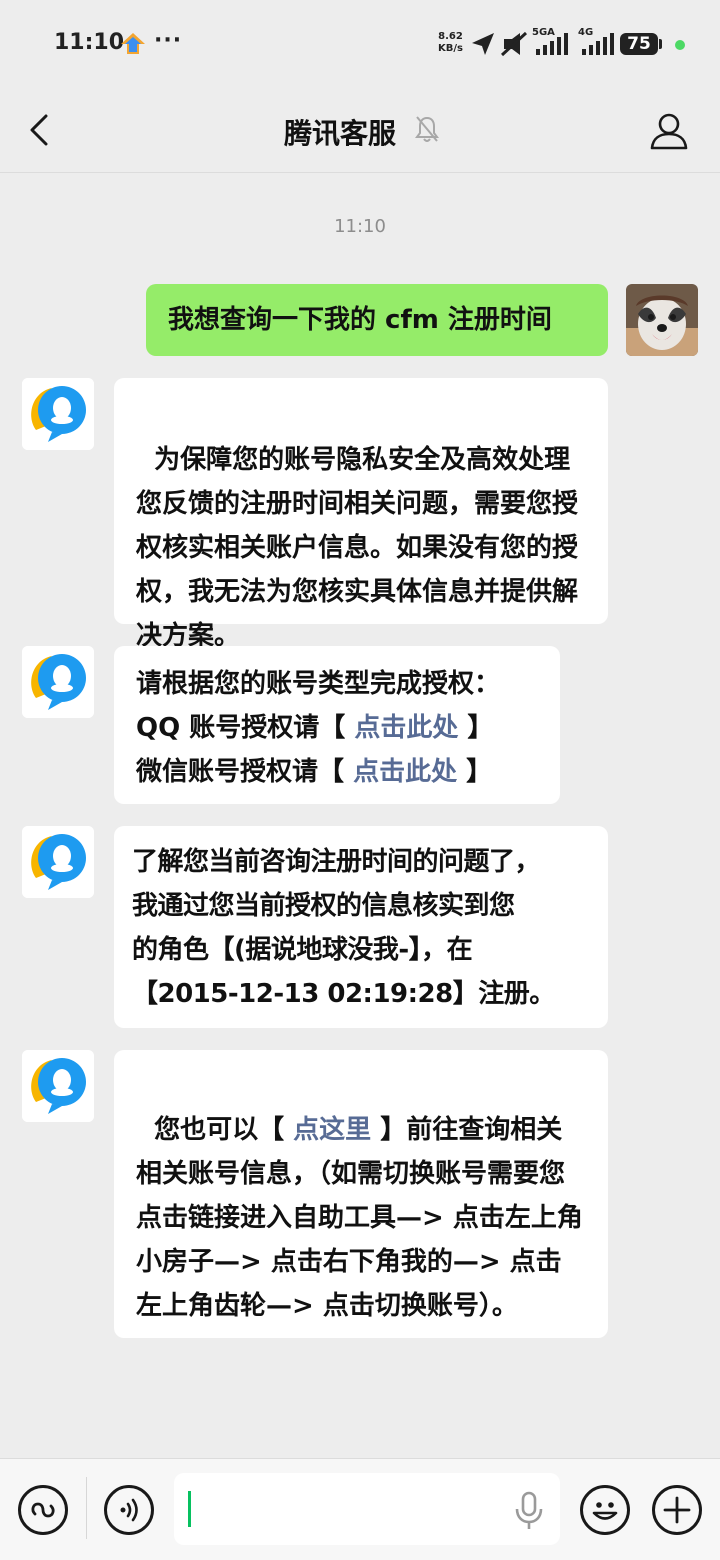  What do you see at coordinates (336, 862) in the screenshot?
I see `message-line: 了解您当前咨询注册时间的问题了，` at bounding box center [336, 862].